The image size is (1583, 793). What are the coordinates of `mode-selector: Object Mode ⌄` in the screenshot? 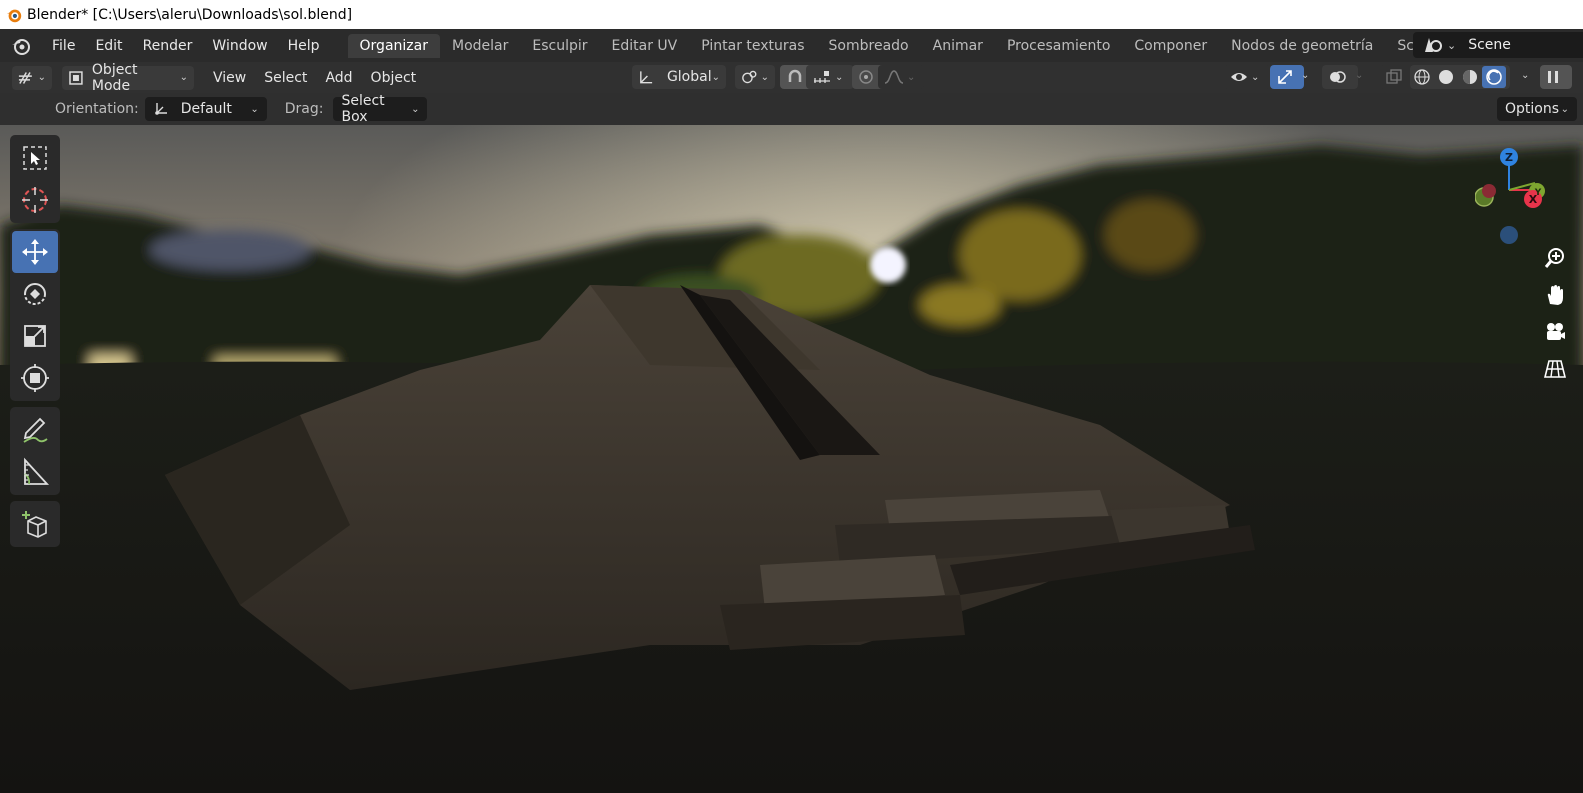 It's located at (128, 78).